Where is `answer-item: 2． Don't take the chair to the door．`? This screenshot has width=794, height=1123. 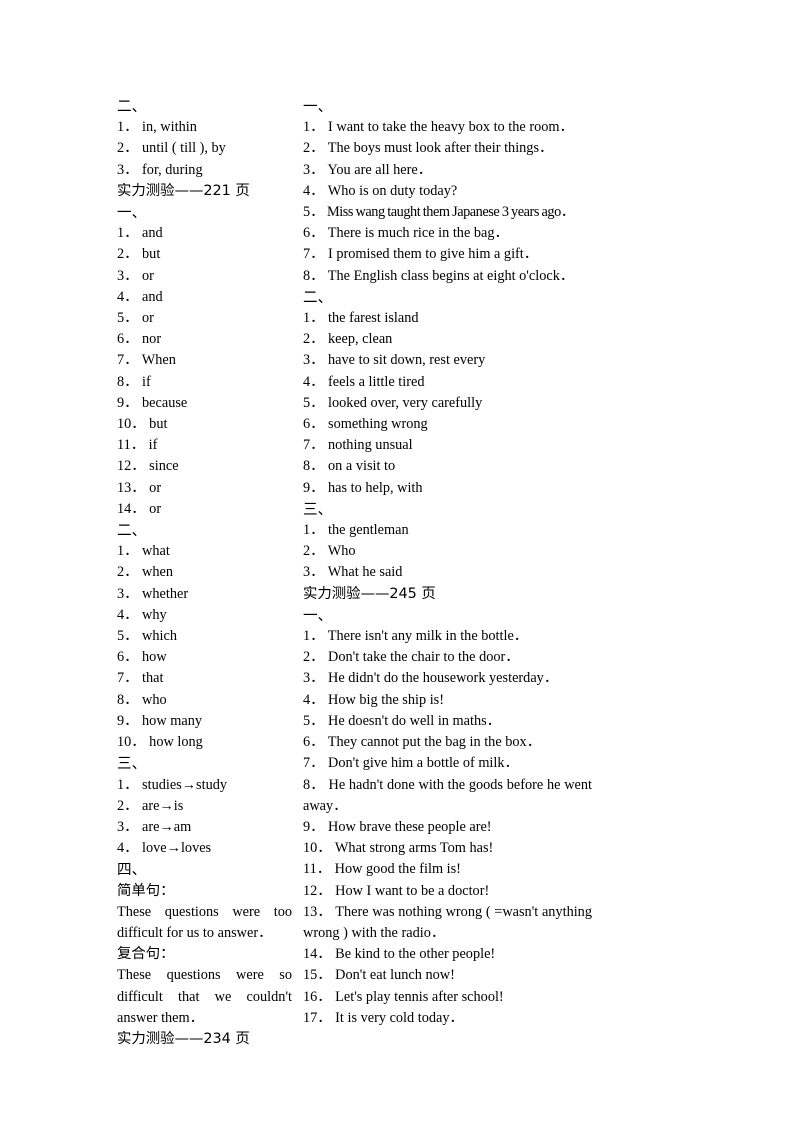
answer-item: 2． Don't take the chair to the door． is located at coordinates (447, 657).